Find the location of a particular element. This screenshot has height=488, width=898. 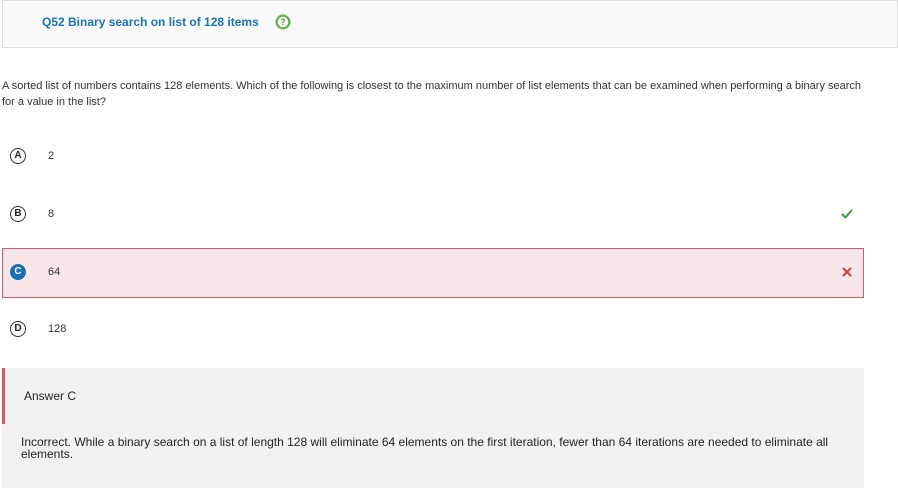

question-mark-icon: ? is located at coordinates (283, 22).